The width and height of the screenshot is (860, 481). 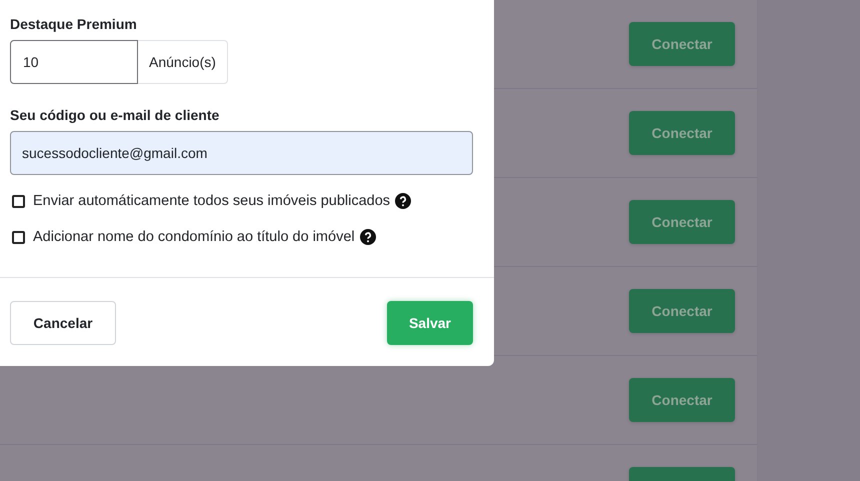 I want to click on field-label: Destaque Premium, so click(x=73, y=24).